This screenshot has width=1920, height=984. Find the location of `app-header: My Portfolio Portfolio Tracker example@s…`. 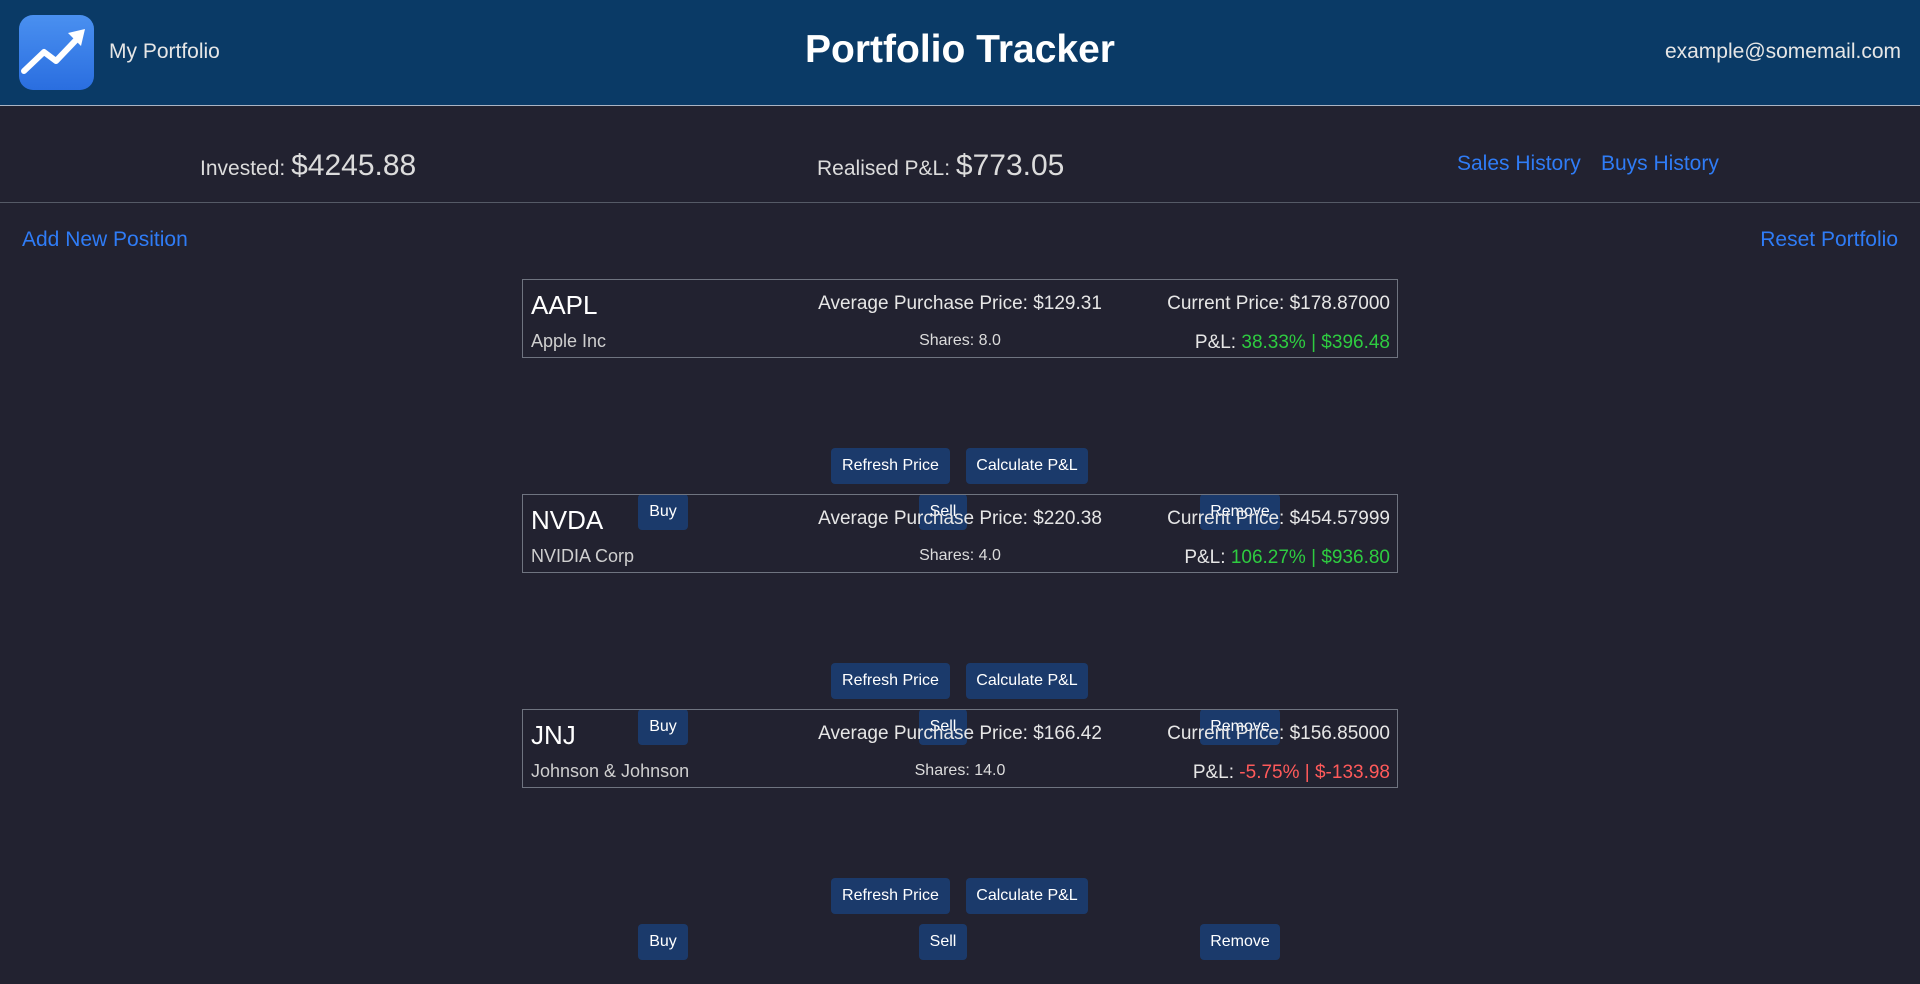

app-header: My Portfolio Portfolio Tracker example@s… is located at coordinates (960, 53).